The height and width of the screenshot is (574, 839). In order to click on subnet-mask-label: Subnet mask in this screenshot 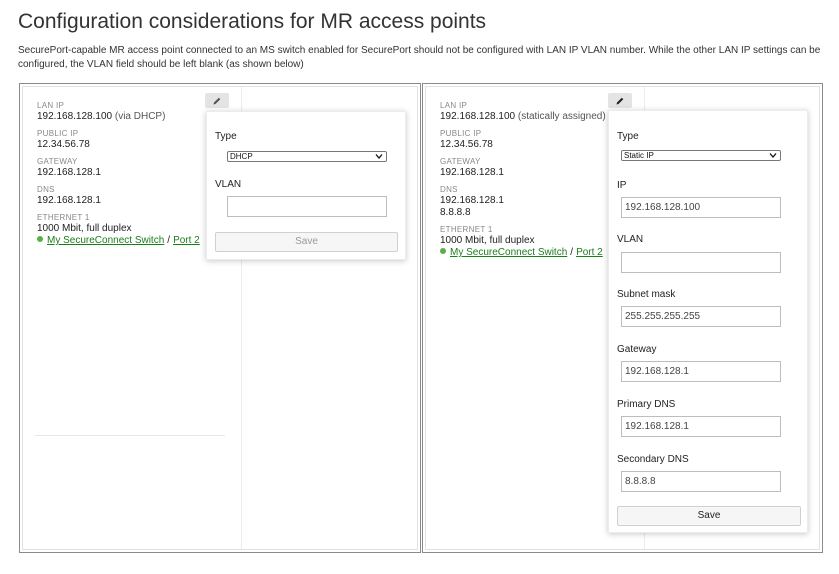, I will do `click(646, 294)`.